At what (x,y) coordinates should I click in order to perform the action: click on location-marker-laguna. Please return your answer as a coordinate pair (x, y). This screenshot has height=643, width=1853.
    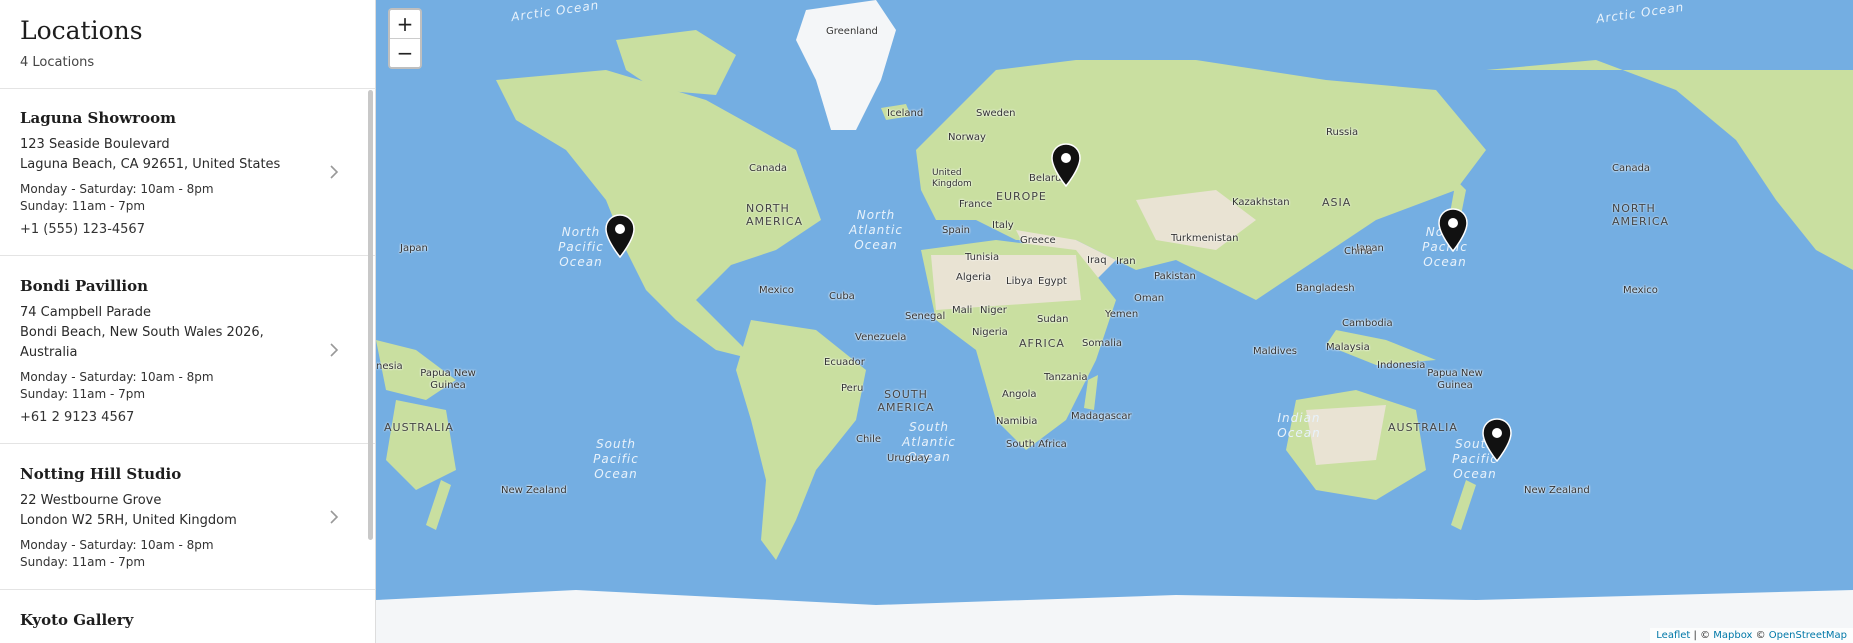
    Looking at the image, I should click on (620, 236).